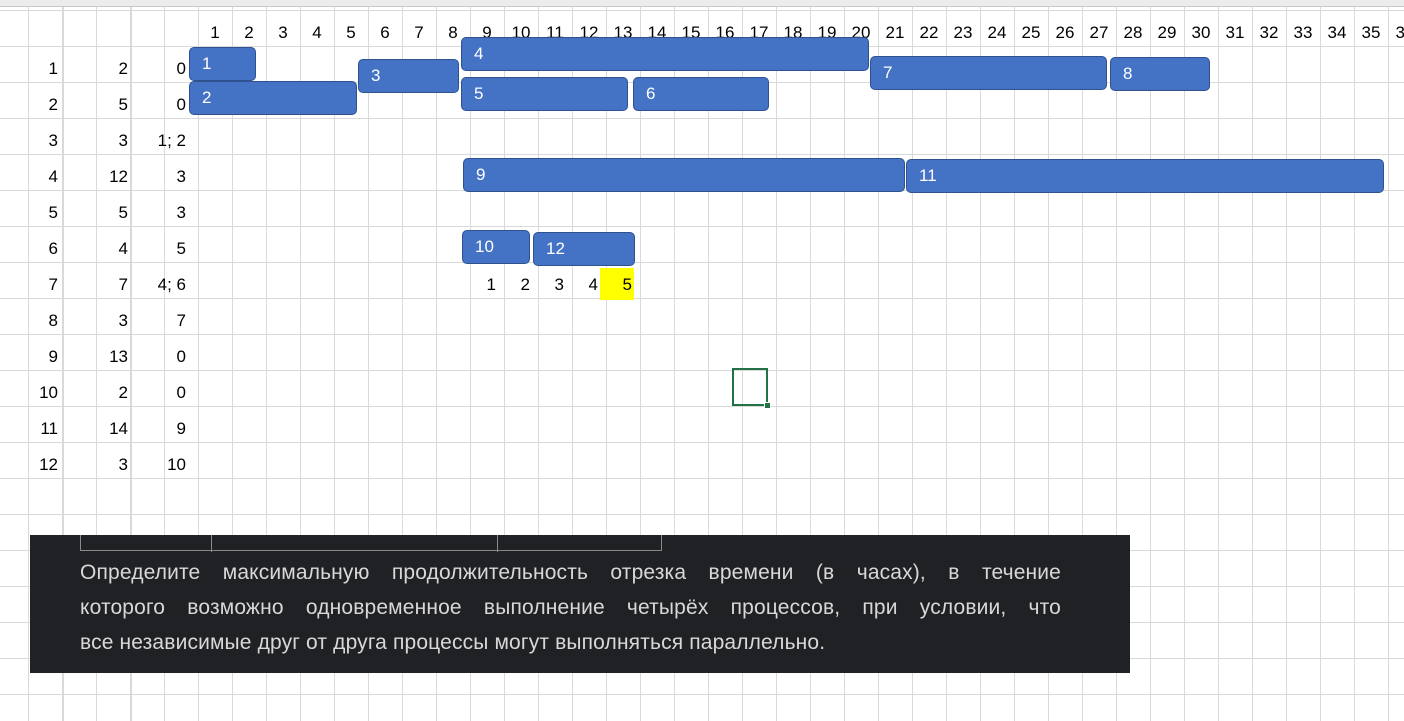 This screenshot has width=1404, height=721. I want to click on column-number: 7, so click(419, 32).